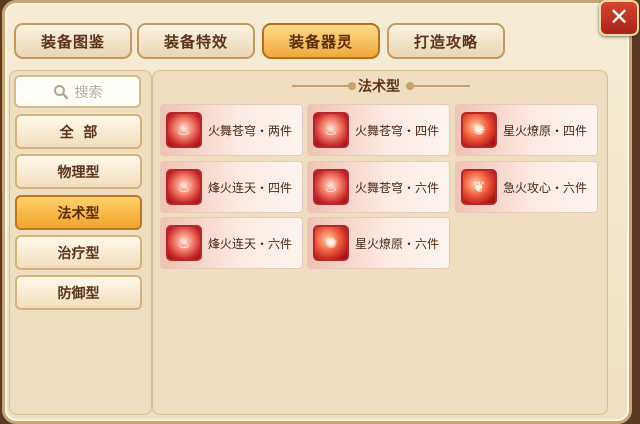 This screenshot has width=640, height=424. I want to click on spirit-card-label: 火舞苍穹・六件, so click(397, 187).